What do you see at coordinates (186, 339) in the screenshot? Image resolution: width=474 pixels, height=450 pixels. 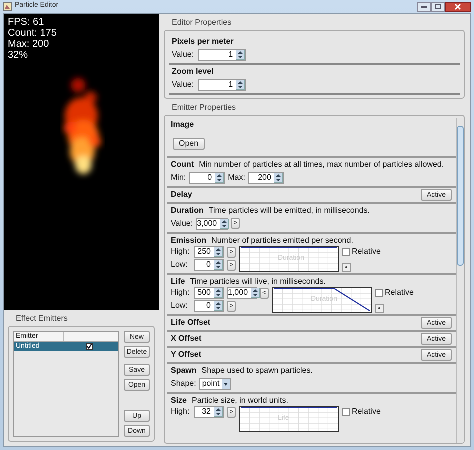 I see `section-title: X Offset` at bounding box center [186, 339].